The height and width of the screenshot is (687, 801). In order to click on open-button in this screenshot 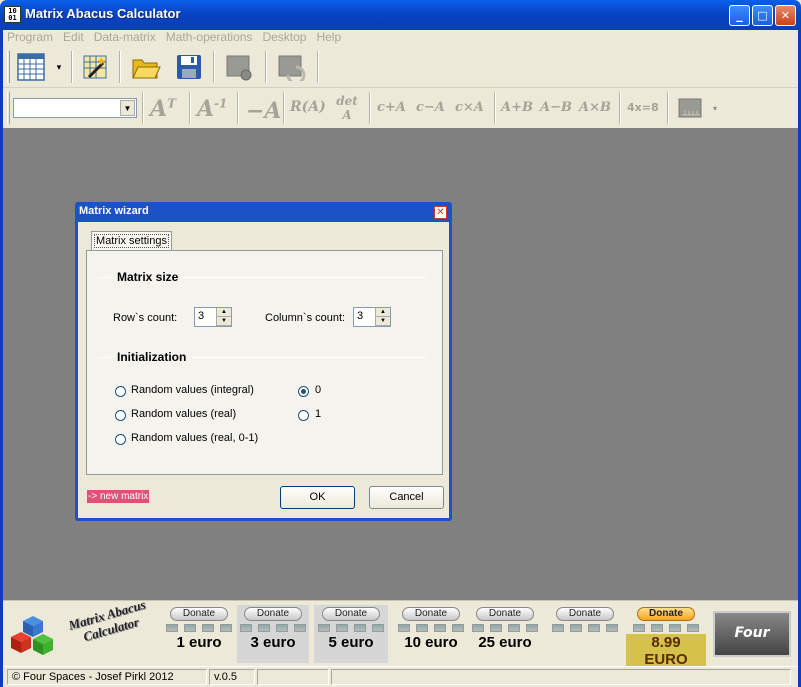, I will do `click(146, 67)`.